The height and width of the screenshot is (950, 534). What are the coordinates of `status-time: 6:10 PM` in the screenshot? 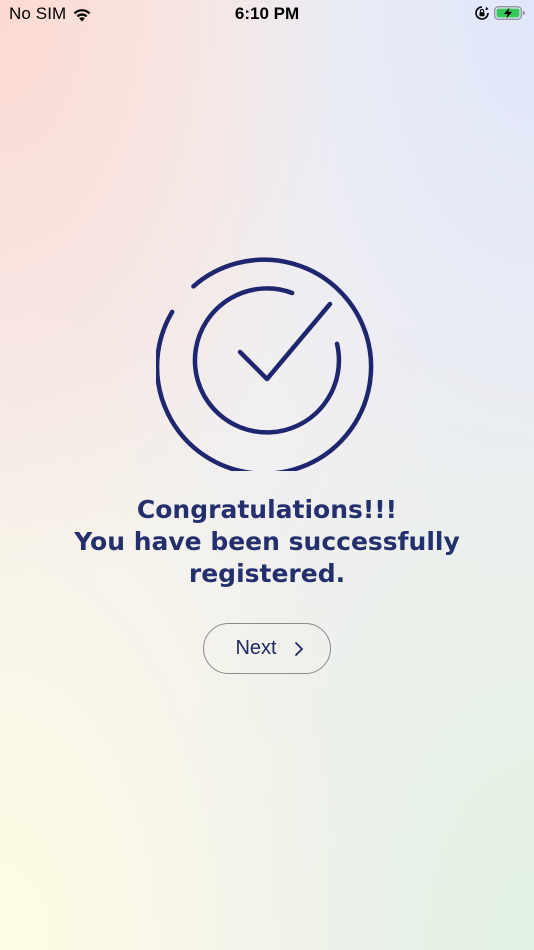 It's located at (267, 13).